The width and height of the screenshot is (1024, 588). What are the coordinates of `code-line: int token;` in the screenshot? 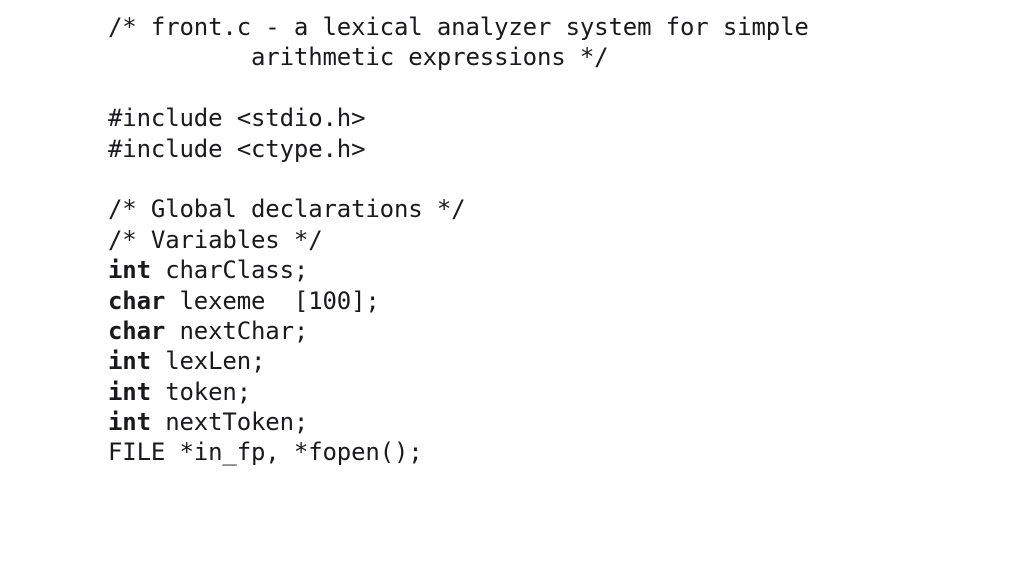 It's located at (548, 392).